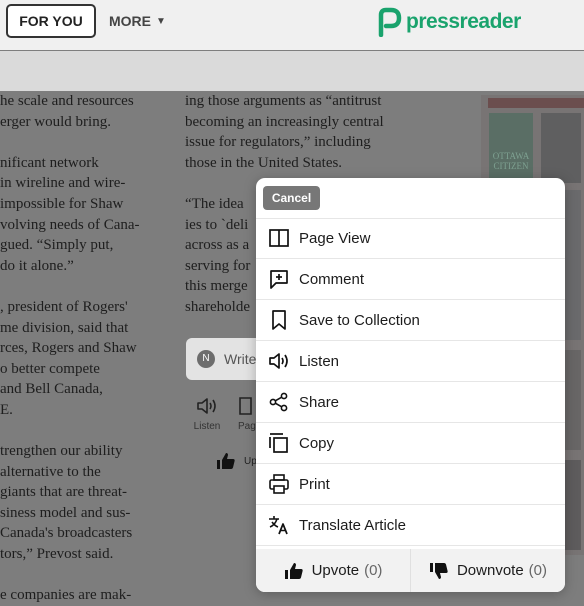  I want to click on menu-item-print: Print, so click(410, 484).